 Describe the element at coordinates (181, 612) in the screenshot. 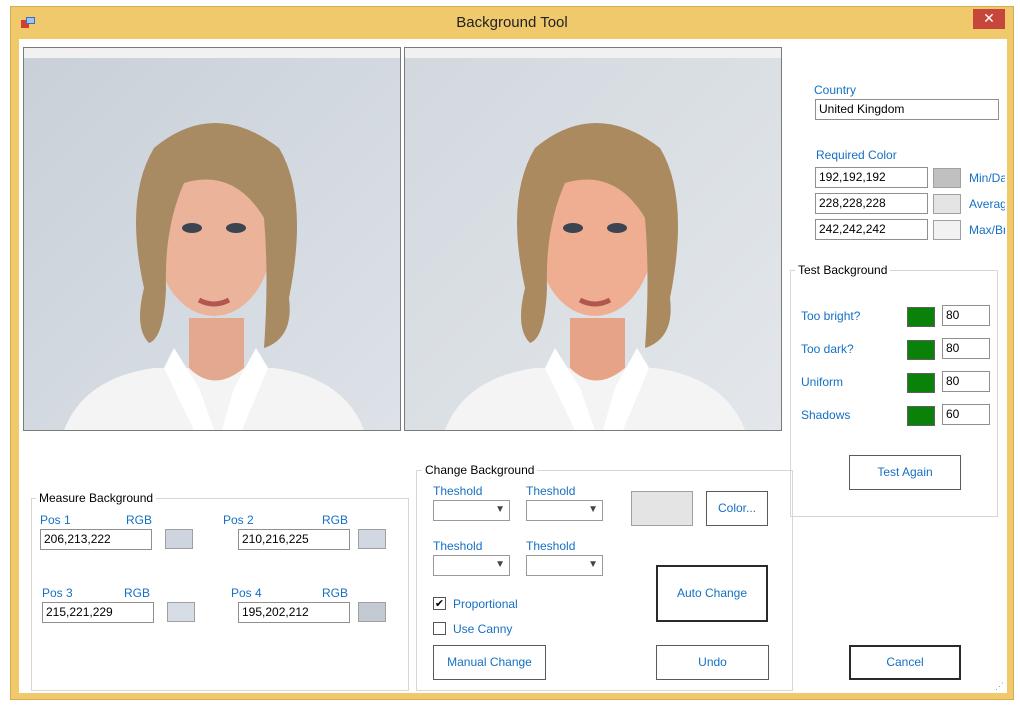

I see `pos3-swatch` at that location.